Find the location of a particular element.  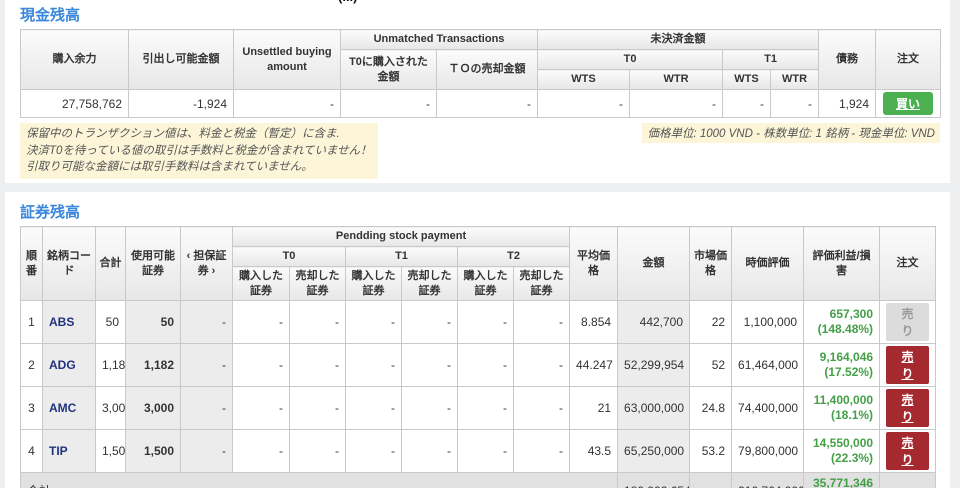

t0-sold-value: - is located at coordinates (487, 103).